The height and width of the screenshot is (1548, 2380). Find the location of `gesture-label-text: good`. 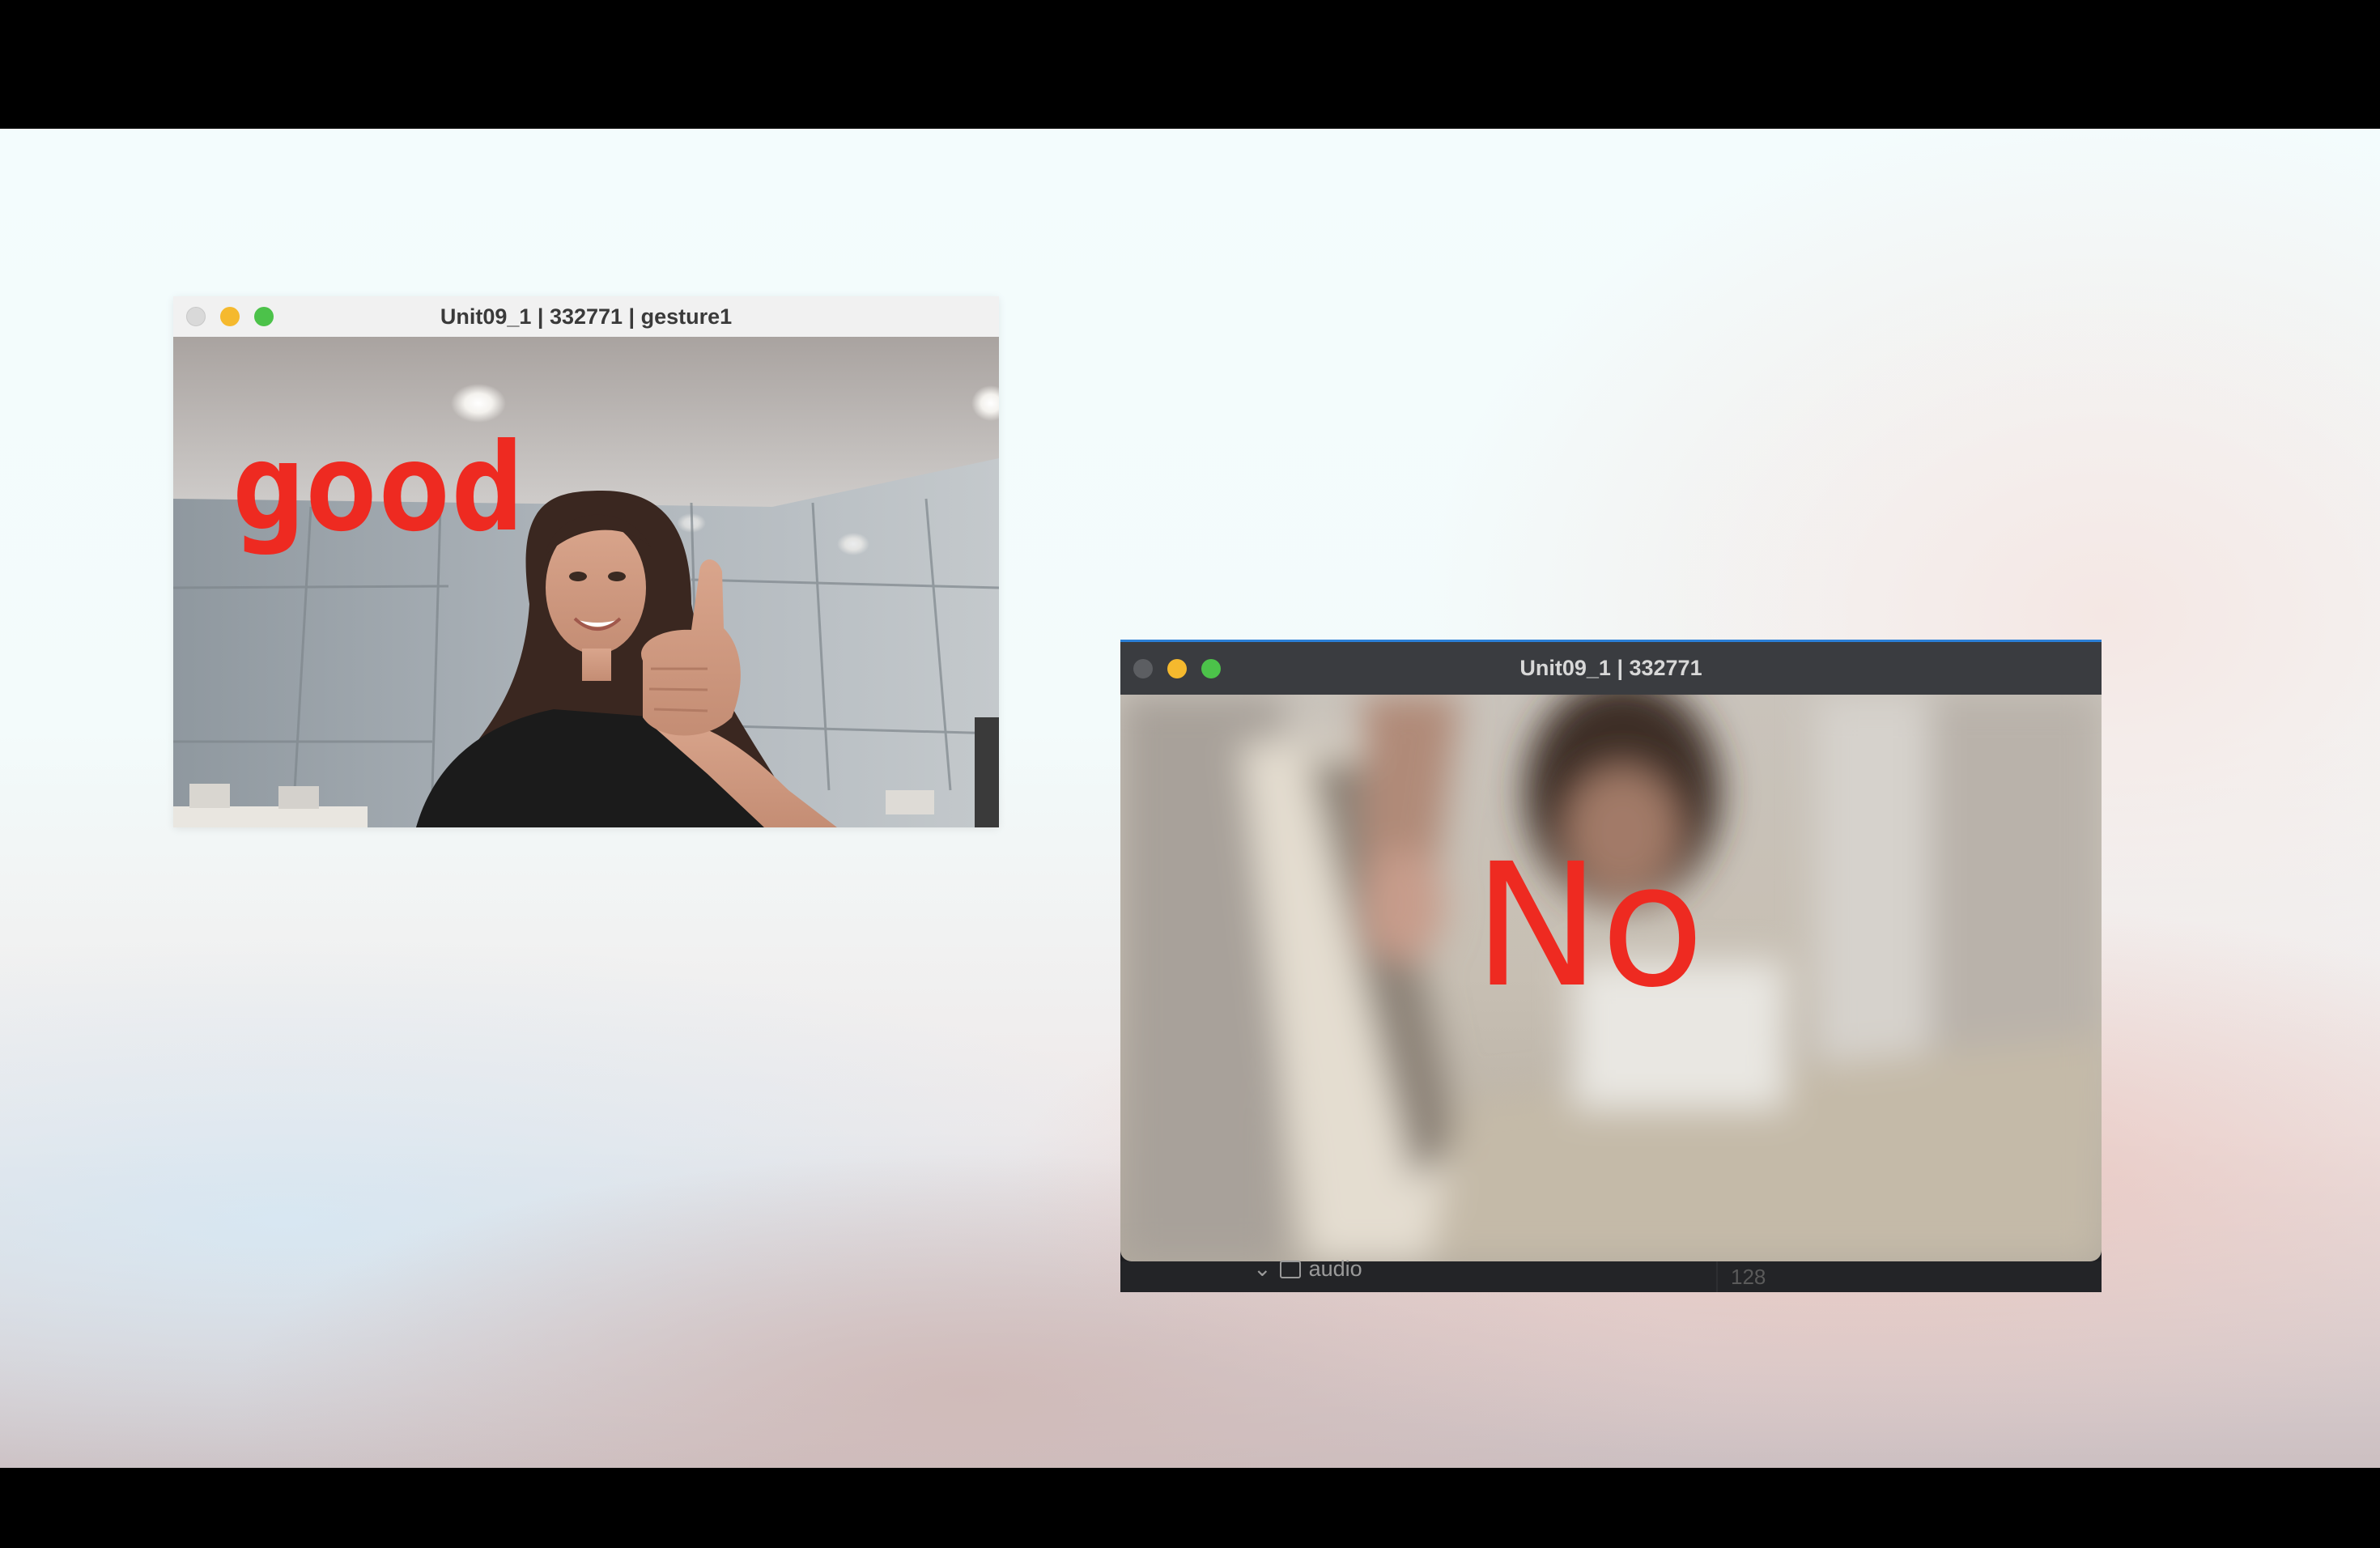

gesture-label-text: good is located at coordinates (378, 489).